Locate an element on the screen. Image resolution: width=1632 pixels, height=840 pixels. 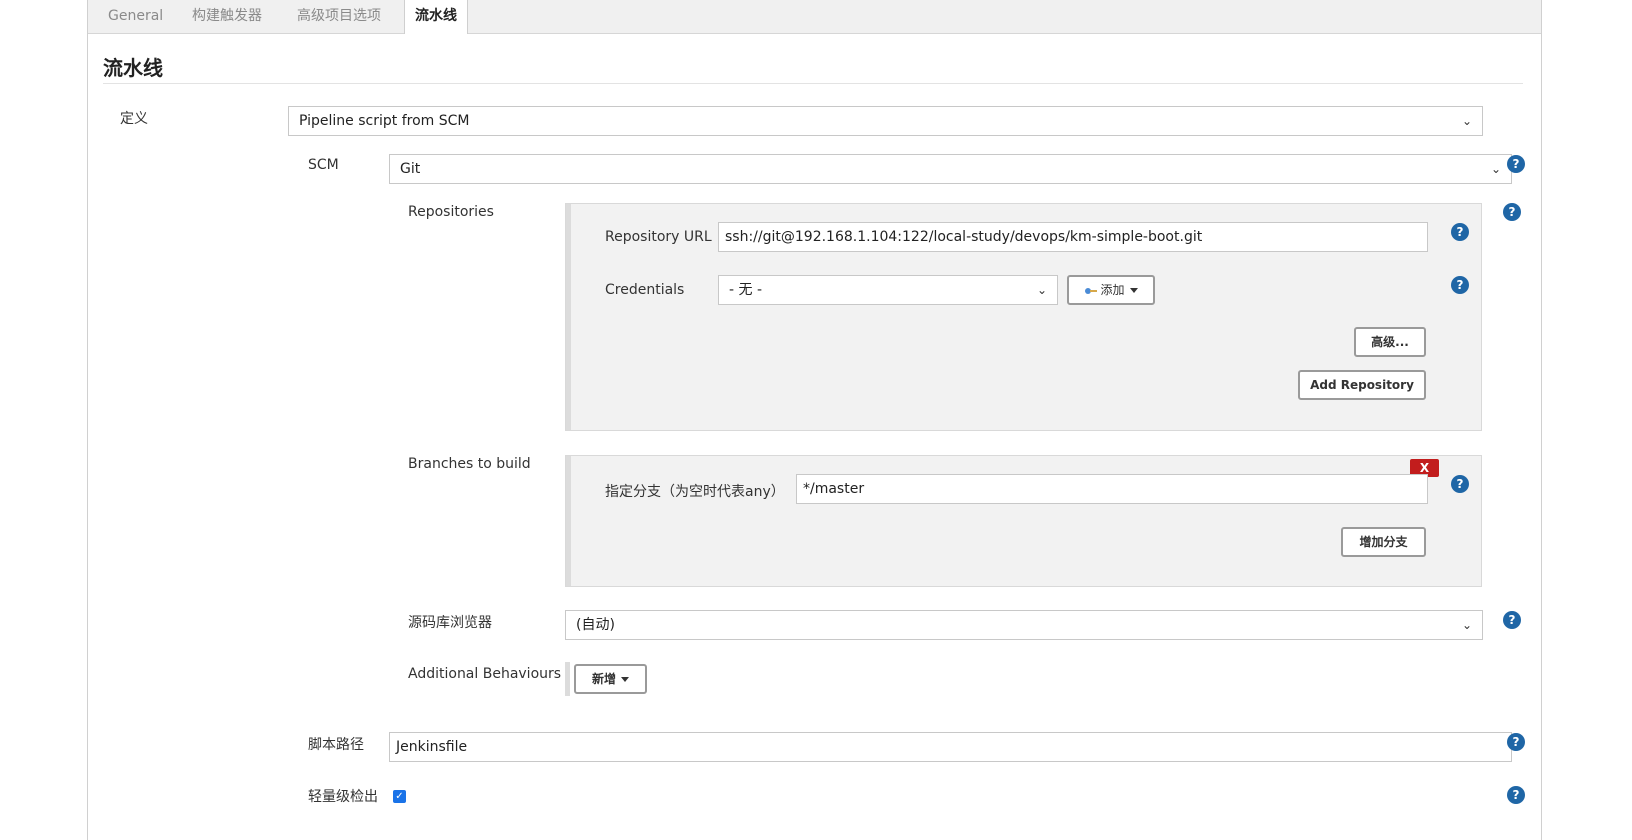
add-credentials-button: 添加 is located at coordinates (1111, 290).